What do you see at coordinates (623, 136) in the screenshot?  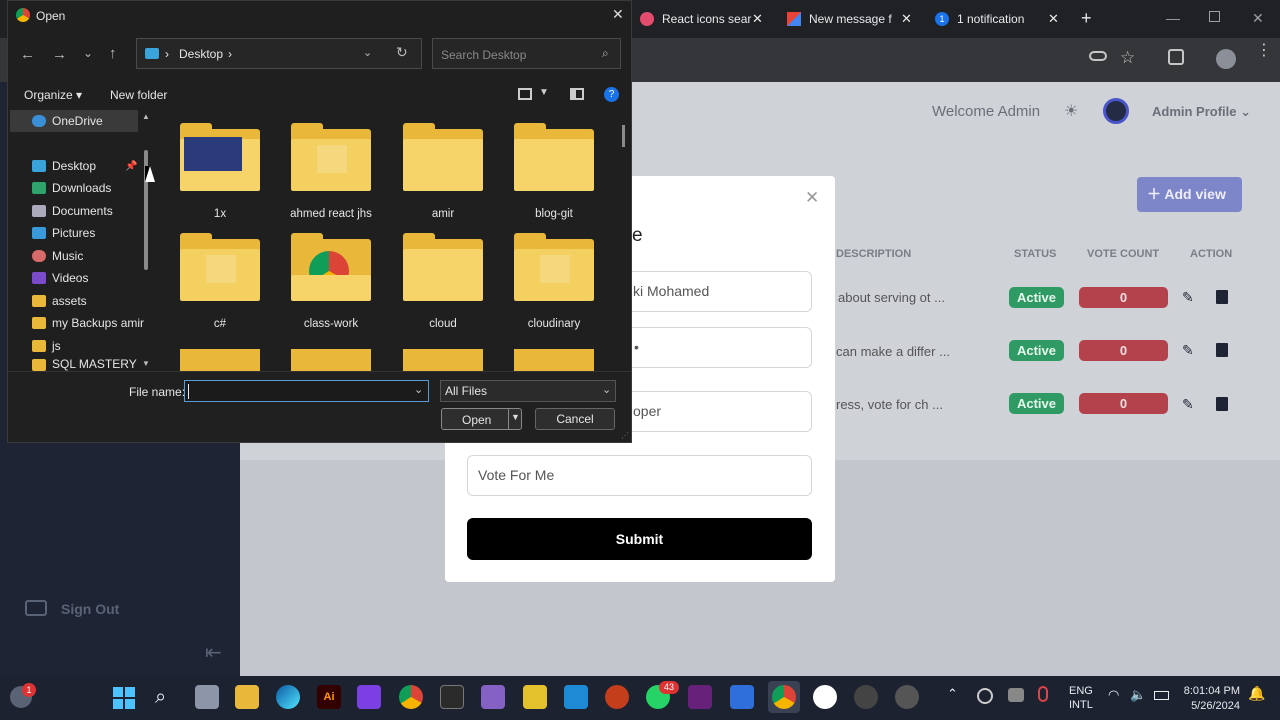 I see `files-scrollbar` at bounding box center [623, 136].